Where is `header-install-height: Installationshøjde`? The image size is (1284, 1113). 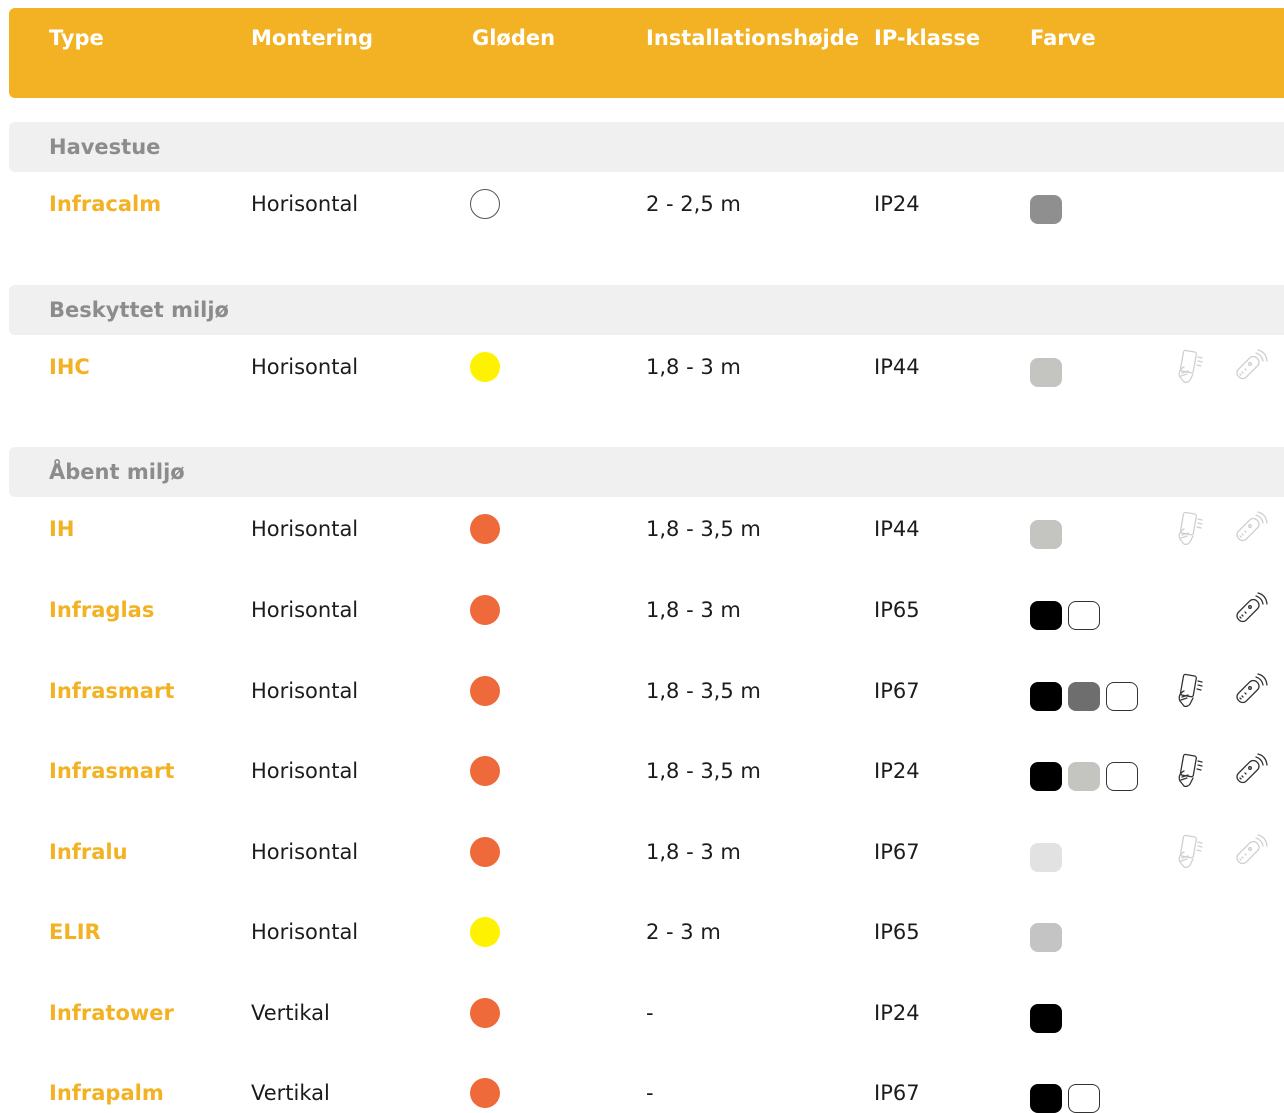
header-install-height: Installationshøjde is located at coordinates (752, 38).